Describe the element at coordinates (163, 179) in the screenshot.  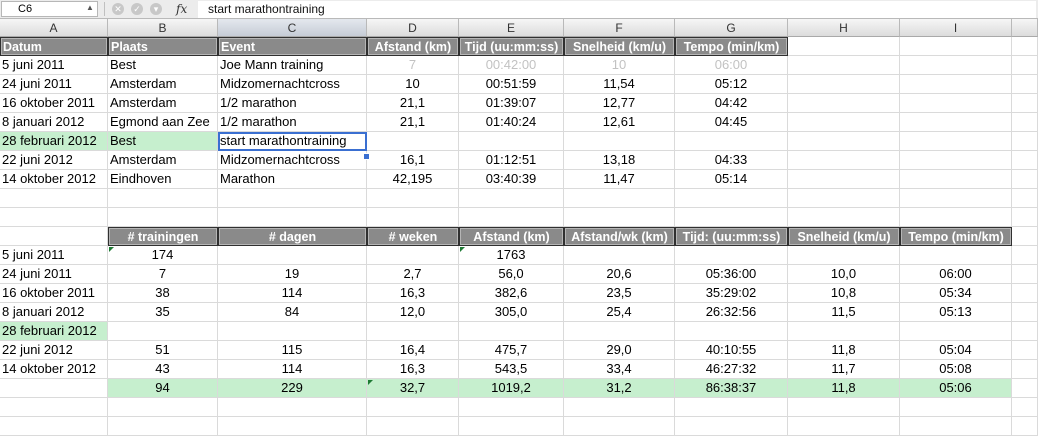
I see `table1-cell: Eindhoven` at that location.